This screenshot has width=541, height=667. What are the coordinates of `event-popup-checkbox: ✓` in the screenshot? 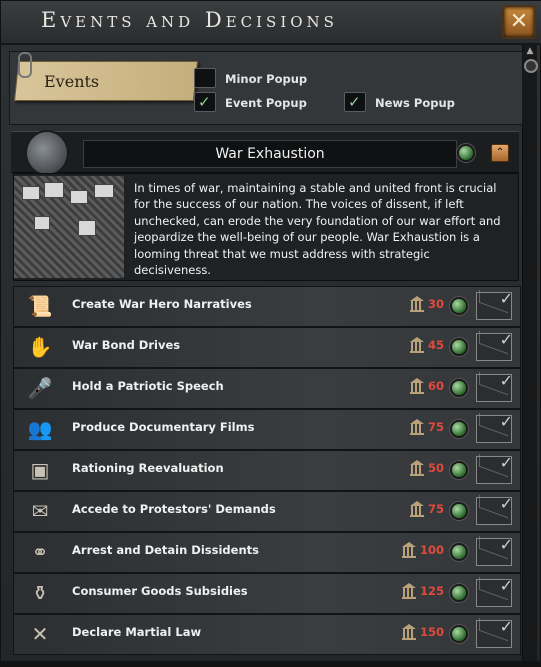 It's located at (205, 102).